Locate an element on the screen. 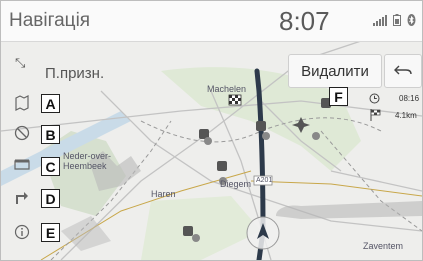 This screenshot has height=261, width=423. callout-f: F is located at coordinates (338, 96).